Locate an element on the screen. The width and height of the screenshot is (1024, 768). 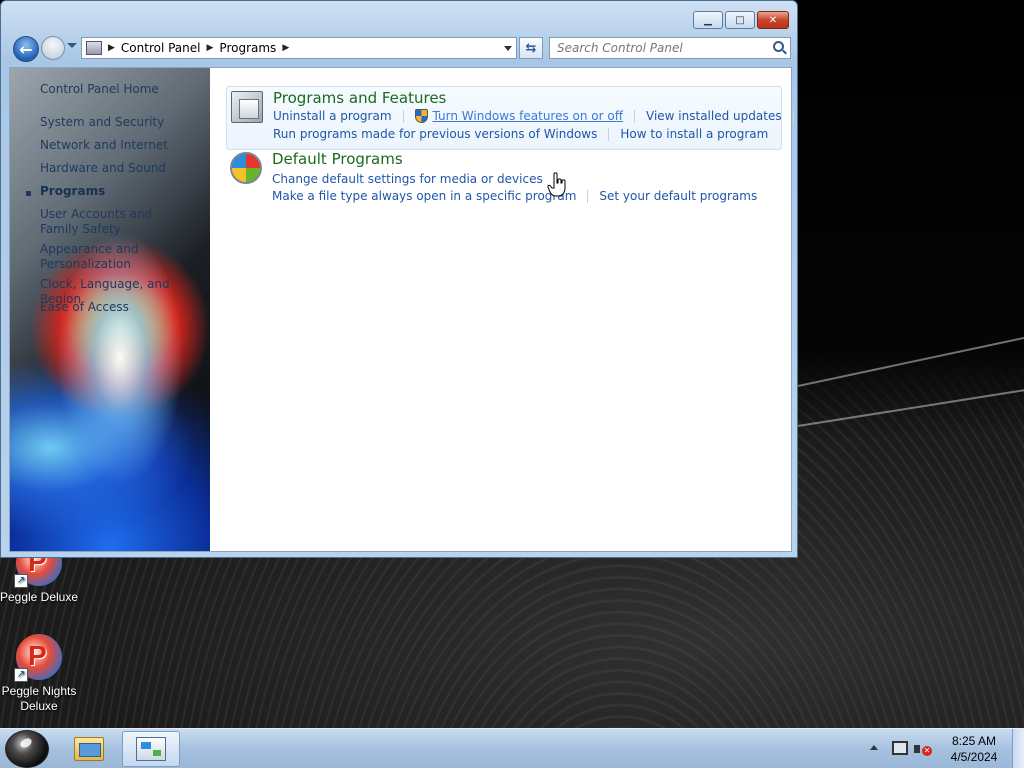
windows-explorer-icon is located at coordinates (89, 749).